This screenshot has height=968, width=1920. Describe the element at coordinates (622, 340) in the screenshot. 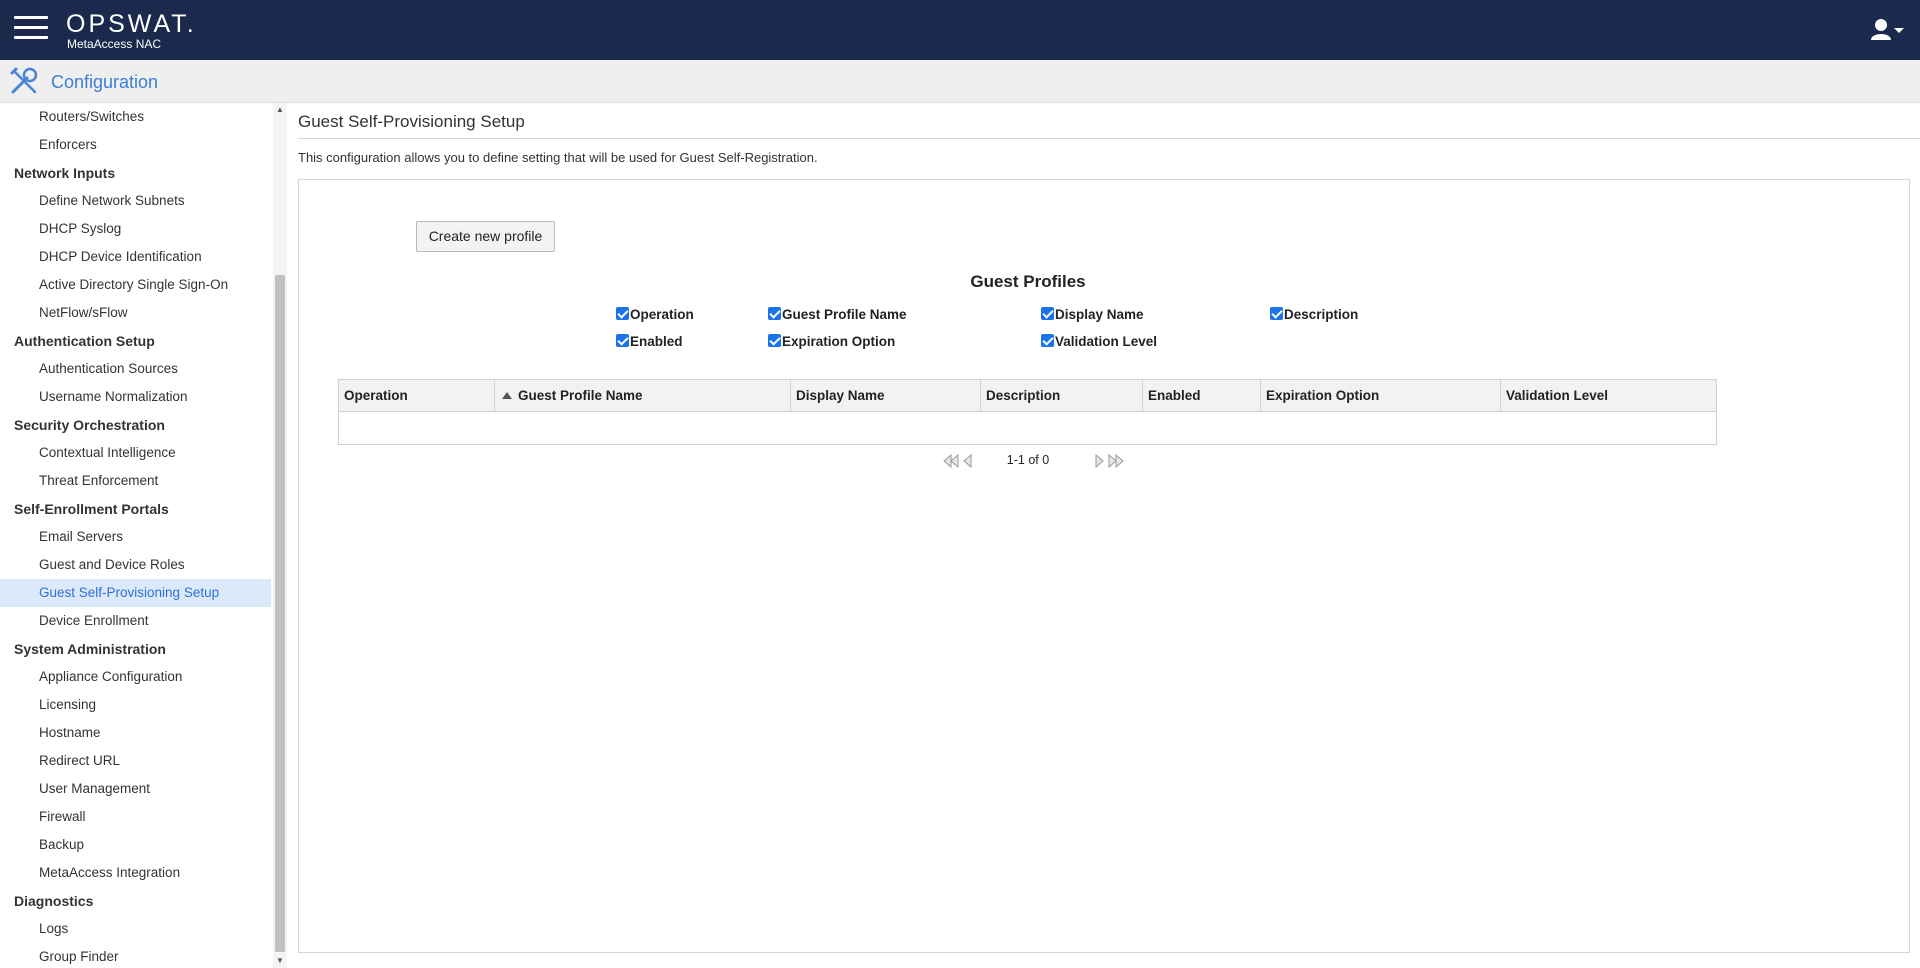

I see `checkbox-enabled` at that location.